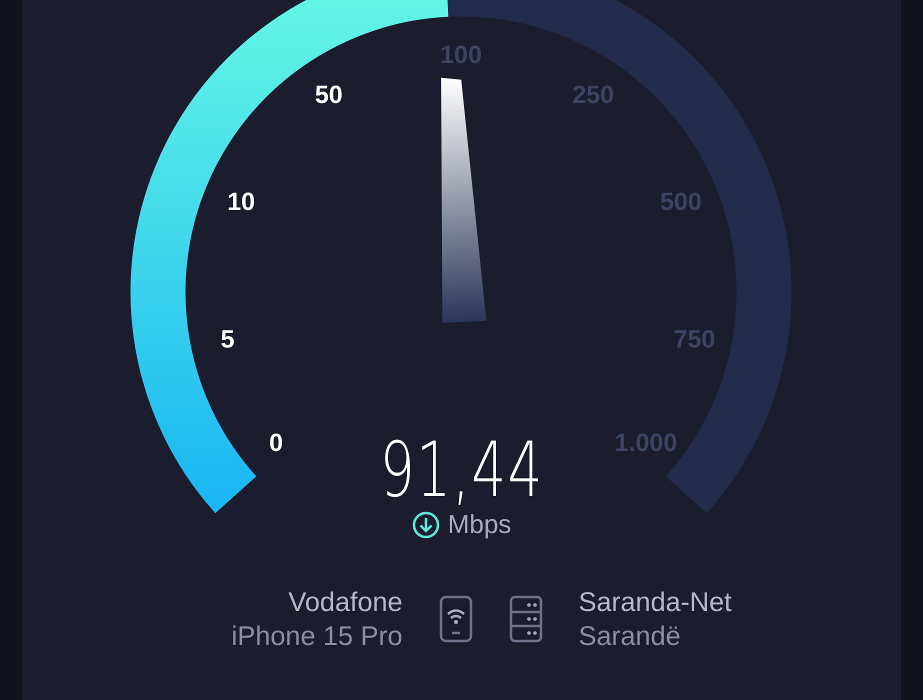 The image size is (923, 700). Describe the element at coordinates (455, 619) in the screenshot. I see `phone-wifi-icon` at that location.